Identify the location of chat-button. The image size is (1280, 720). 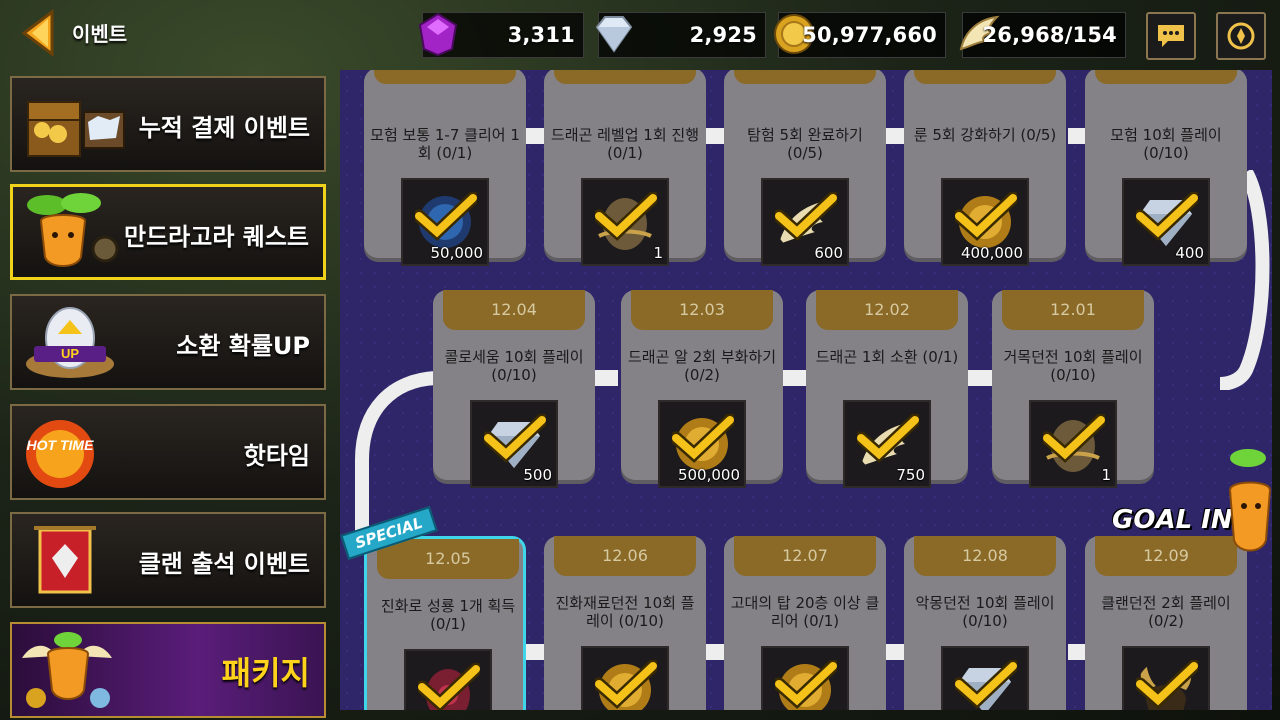
(1171, 36).